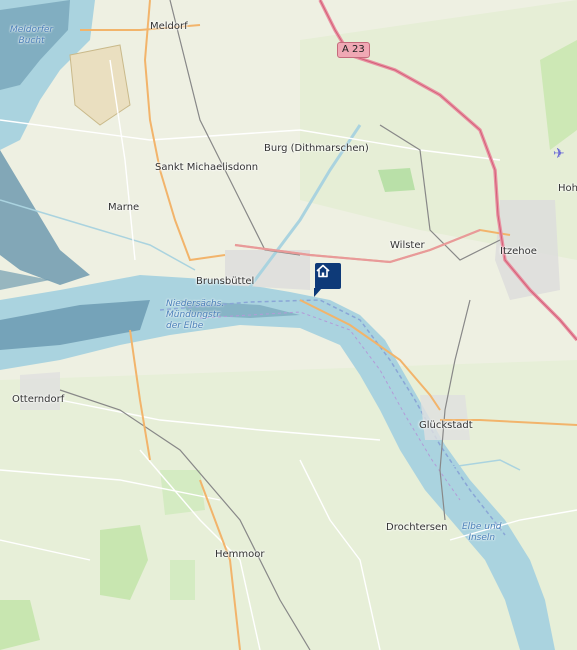  Describe the element at coordinates (482, 532) in the screenshot. I see `water-label-elbe-inseln: Elbe und Inseln` at that location.